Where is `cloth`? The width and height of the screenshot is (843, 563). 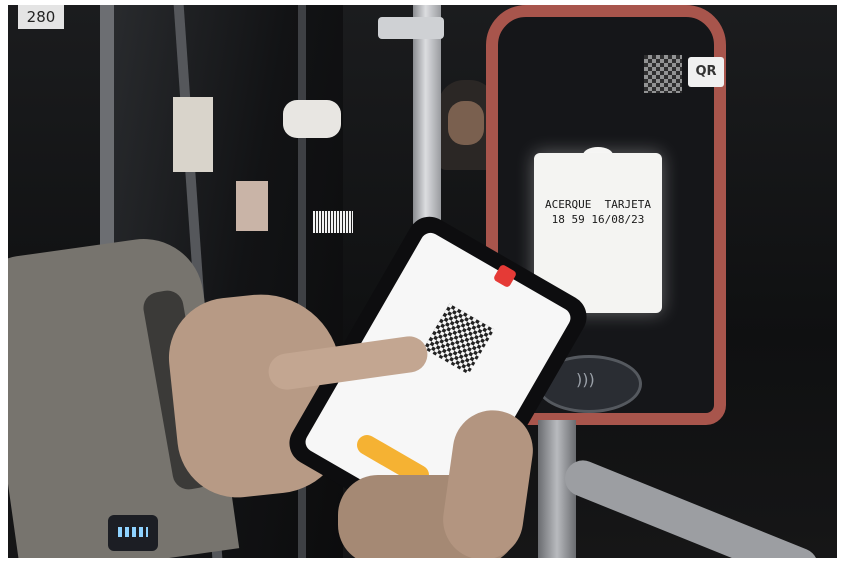 cloth is located at coordinates (312, 119).